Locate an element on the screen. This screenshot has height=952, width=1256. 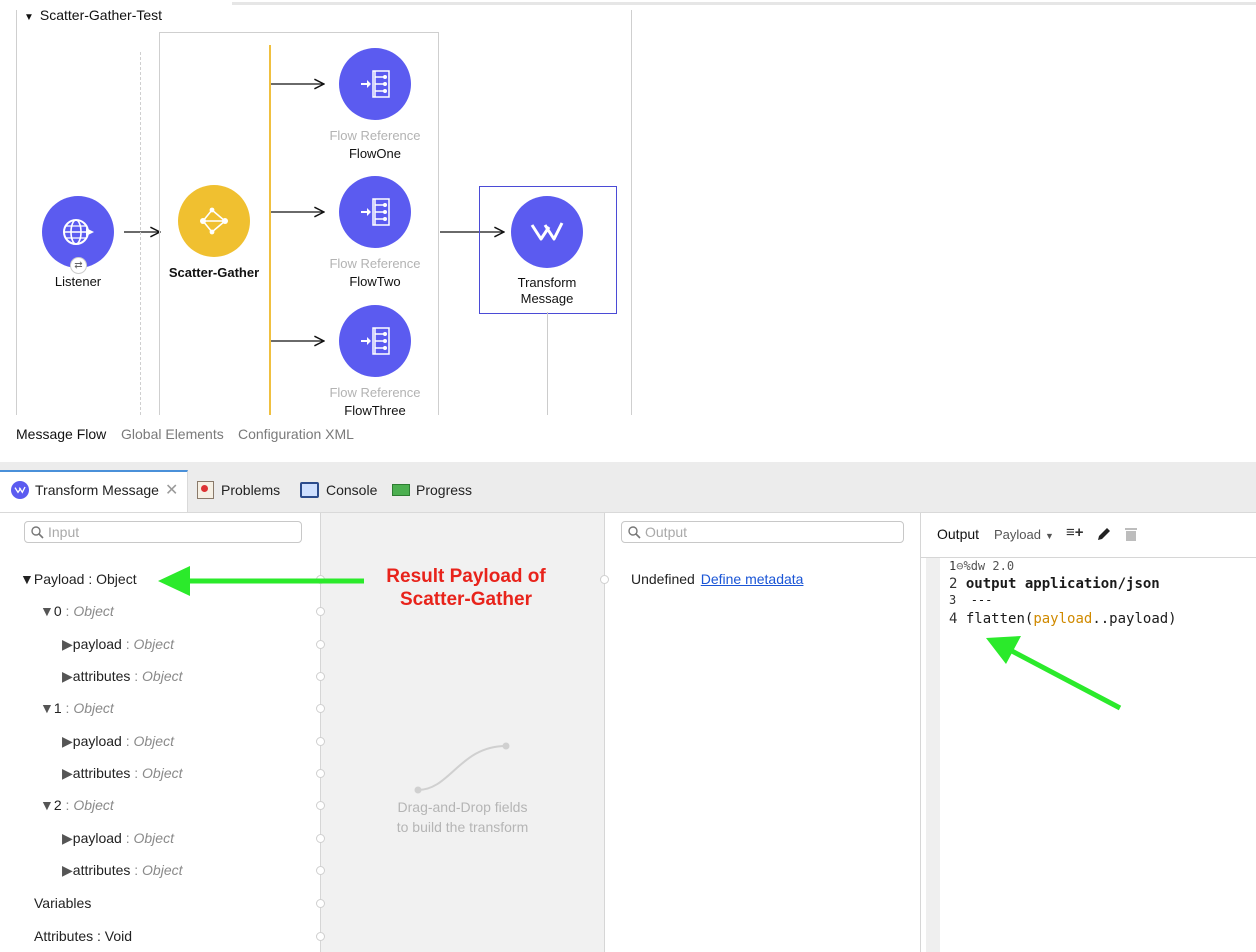
code-line-1: 1⊖%dw 2.0 is located at coordinates (981, 566).